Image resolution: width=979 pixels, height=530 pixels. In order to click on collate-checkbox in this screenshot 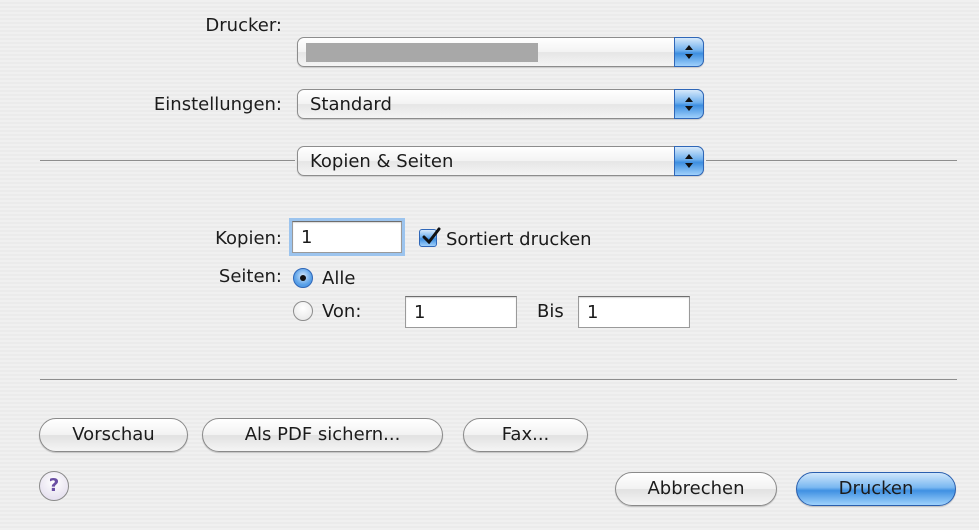, I will do `click(430, 237)`.